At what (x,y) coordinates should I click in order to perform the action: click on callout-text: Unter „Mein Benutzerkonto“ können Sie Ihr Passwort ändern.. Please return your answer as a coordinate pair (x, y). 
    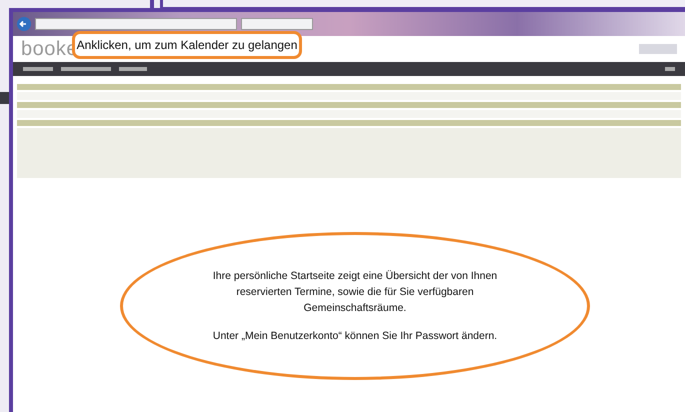
    Looking at the image, I should click on (355, 336).